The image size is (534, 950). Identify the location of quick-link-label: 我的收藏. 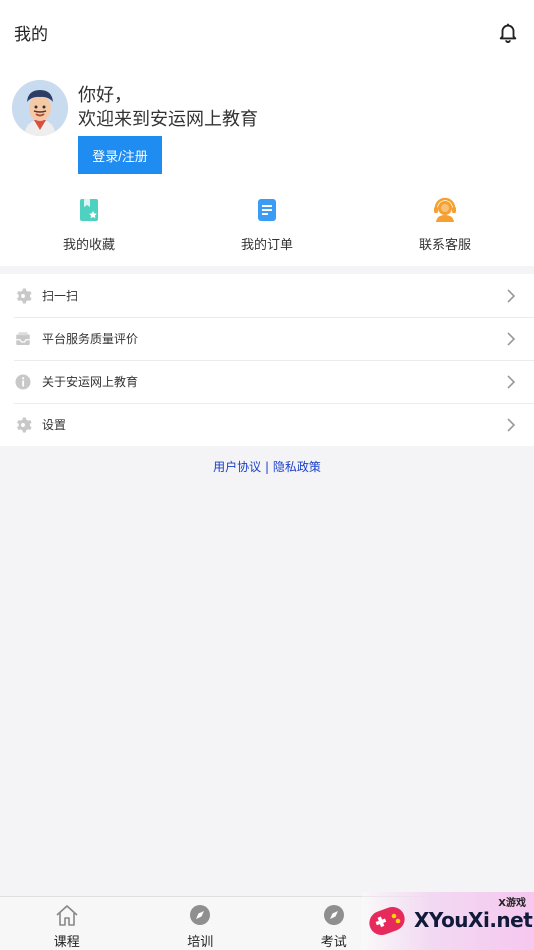
(88, 245).